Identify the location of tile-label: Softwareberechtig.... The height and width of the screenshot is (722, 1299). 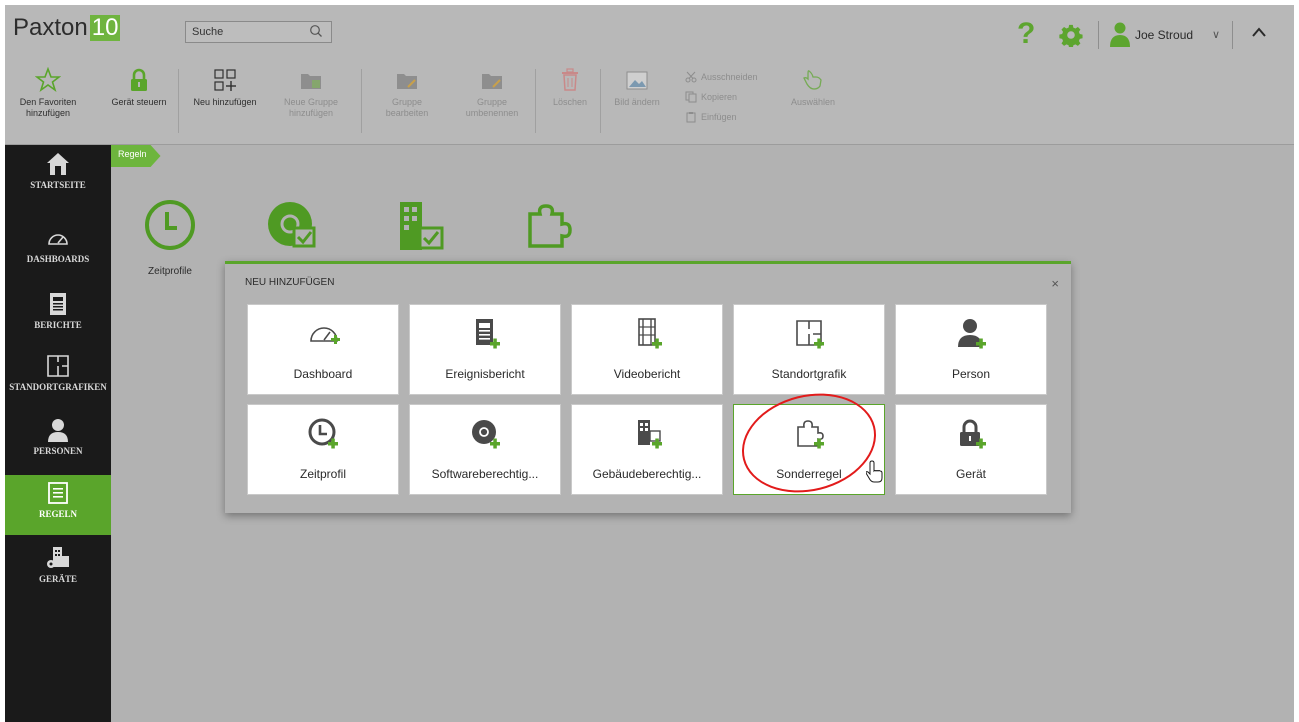
(485, 474).